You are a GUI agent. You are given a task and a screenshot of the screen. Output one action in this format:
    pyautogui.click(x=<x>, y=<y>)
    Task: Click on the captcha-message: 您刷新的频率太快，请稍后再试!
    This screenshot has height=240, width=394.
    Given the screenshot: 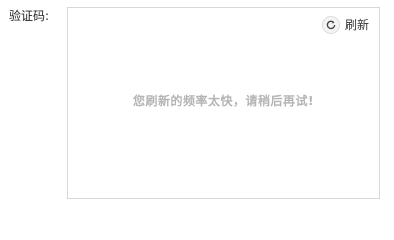 What is the action you would take?
    pyautogui.click(x=223, y=101)
    